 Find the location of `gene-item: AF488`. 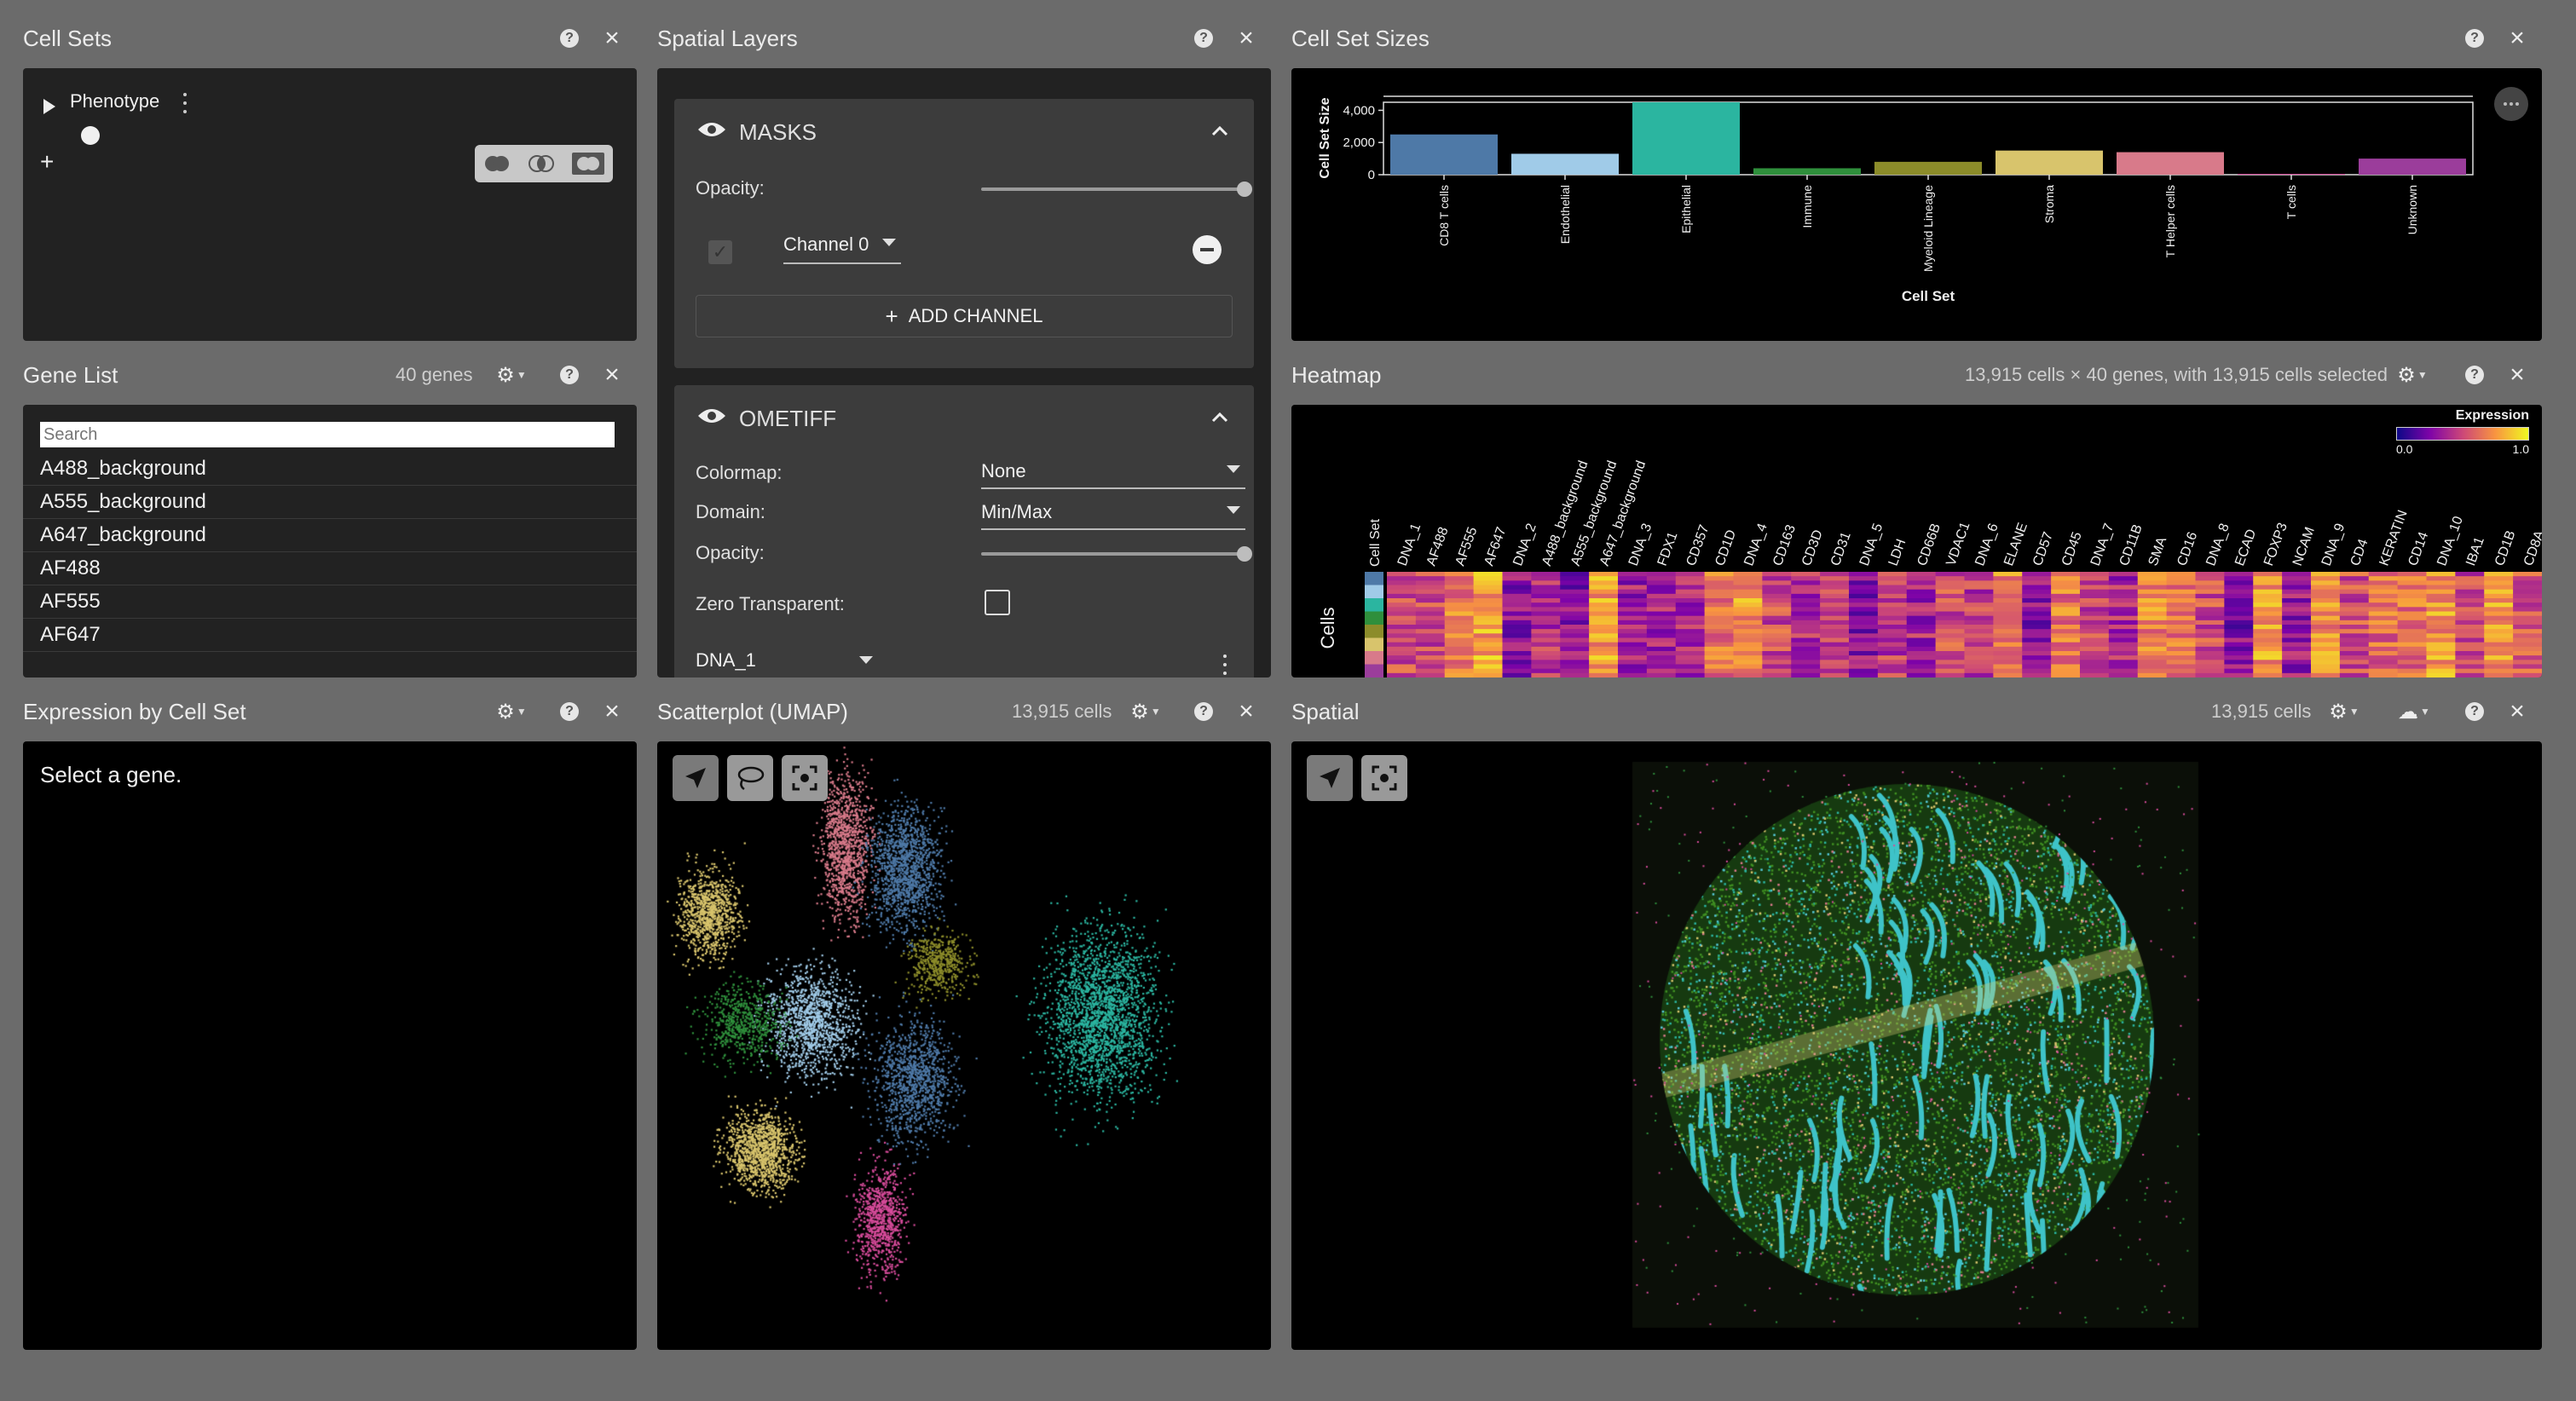

gene-item: AF488 is located at coordinates (330, 568).